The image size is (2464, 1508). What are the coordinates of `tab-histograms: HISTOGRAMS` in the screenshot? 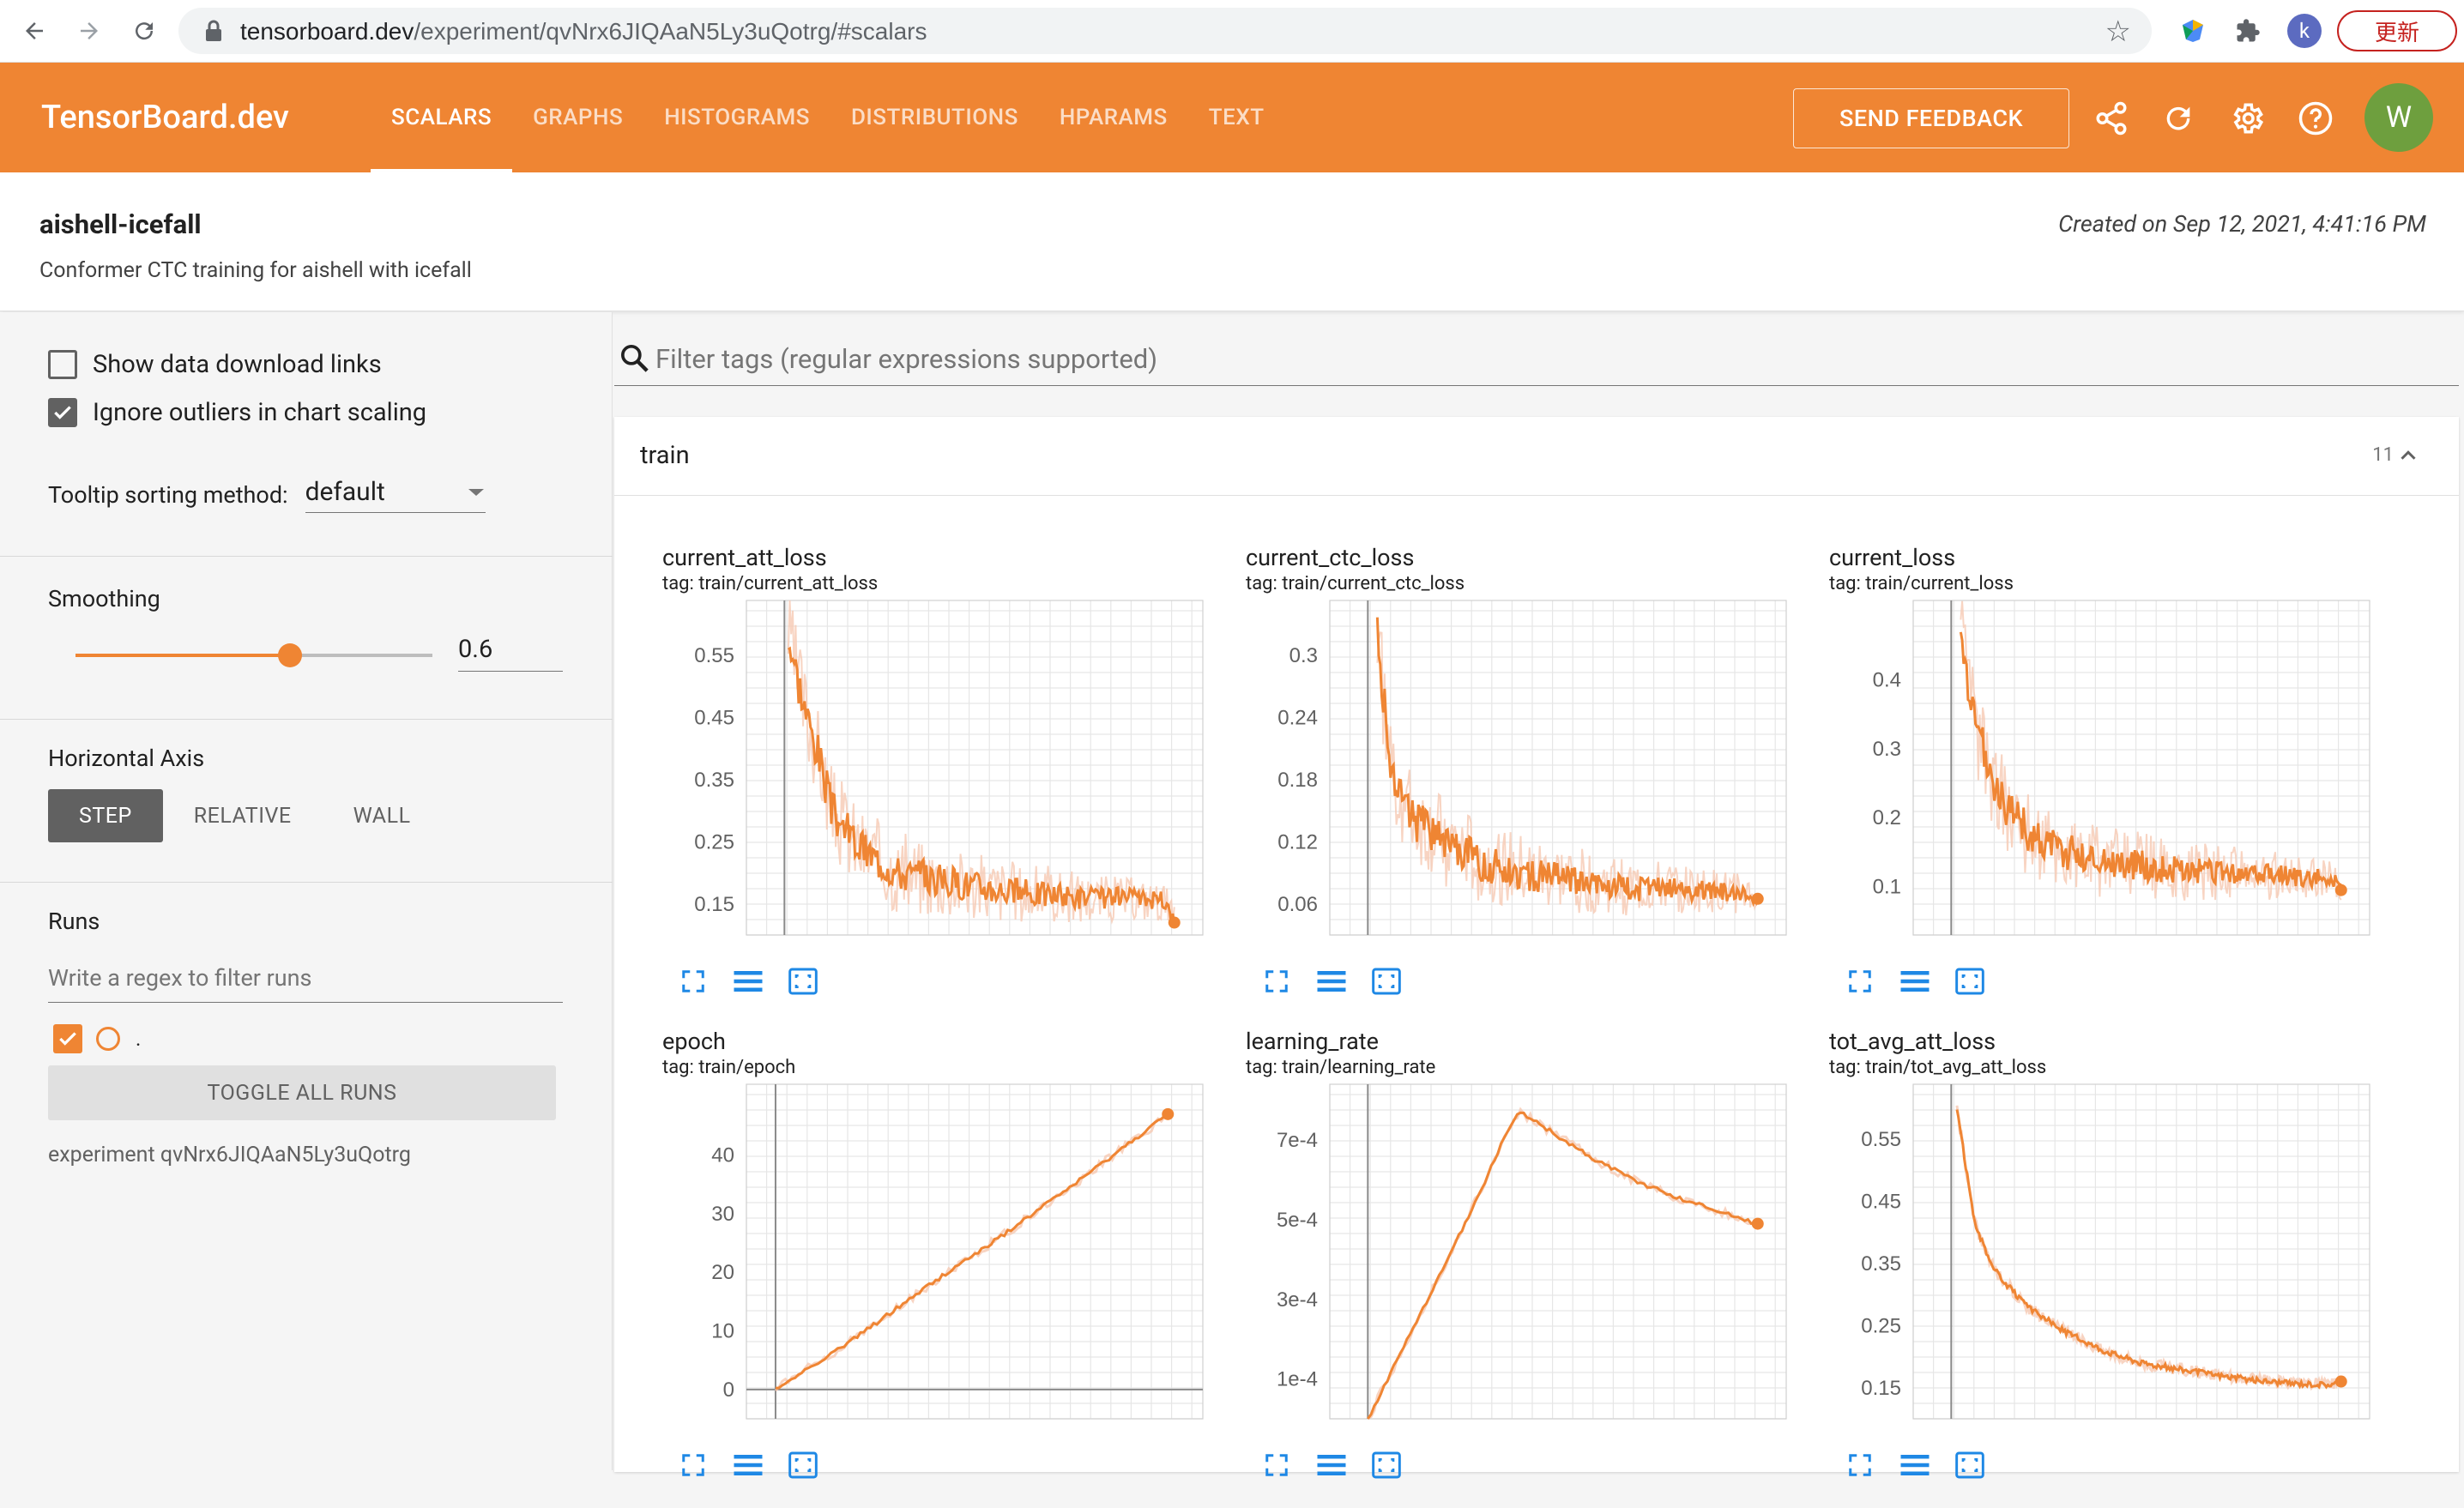 It's located at (736, 117).